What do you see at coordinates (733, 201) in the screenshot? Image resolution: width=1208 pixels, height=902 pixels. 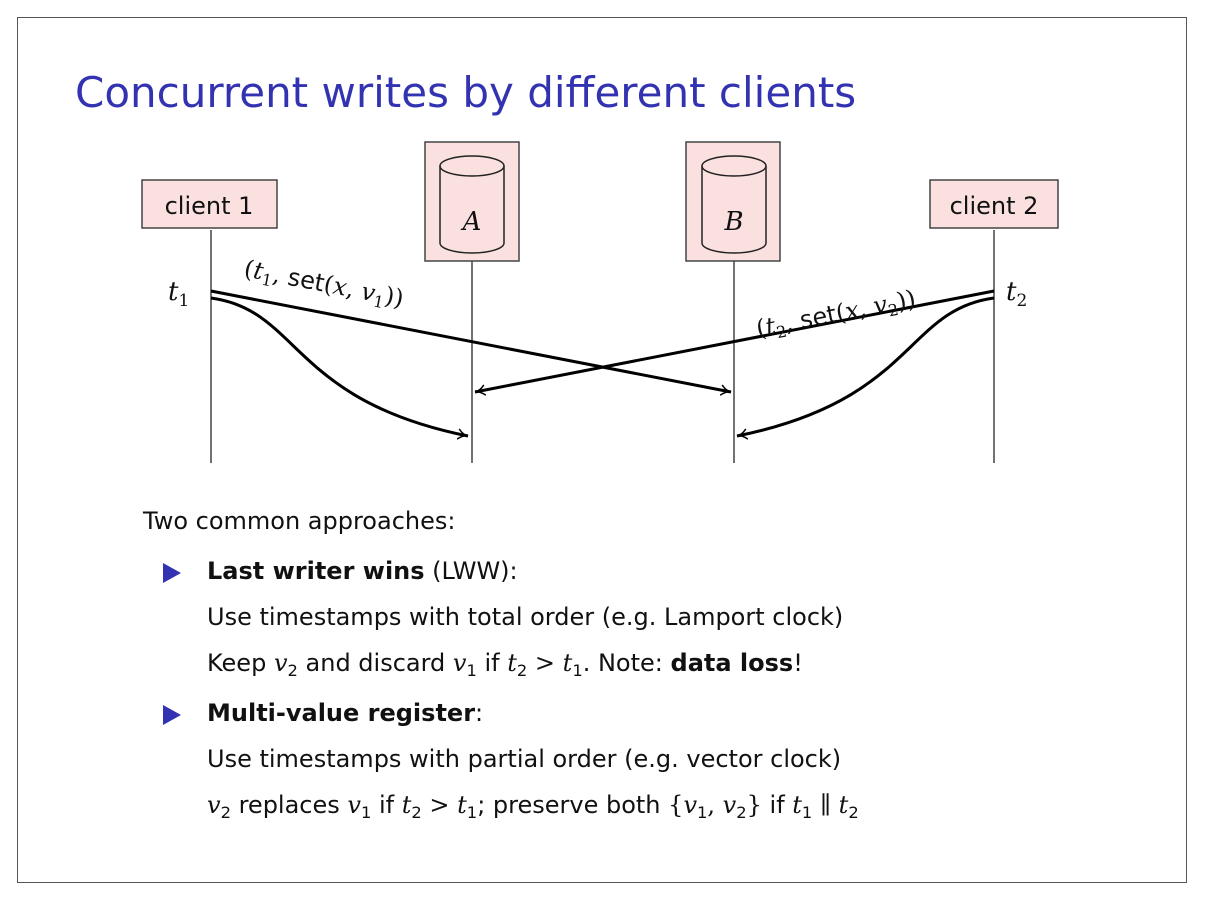 I see `replicaB-node: B` at bounding box center [733, 201].